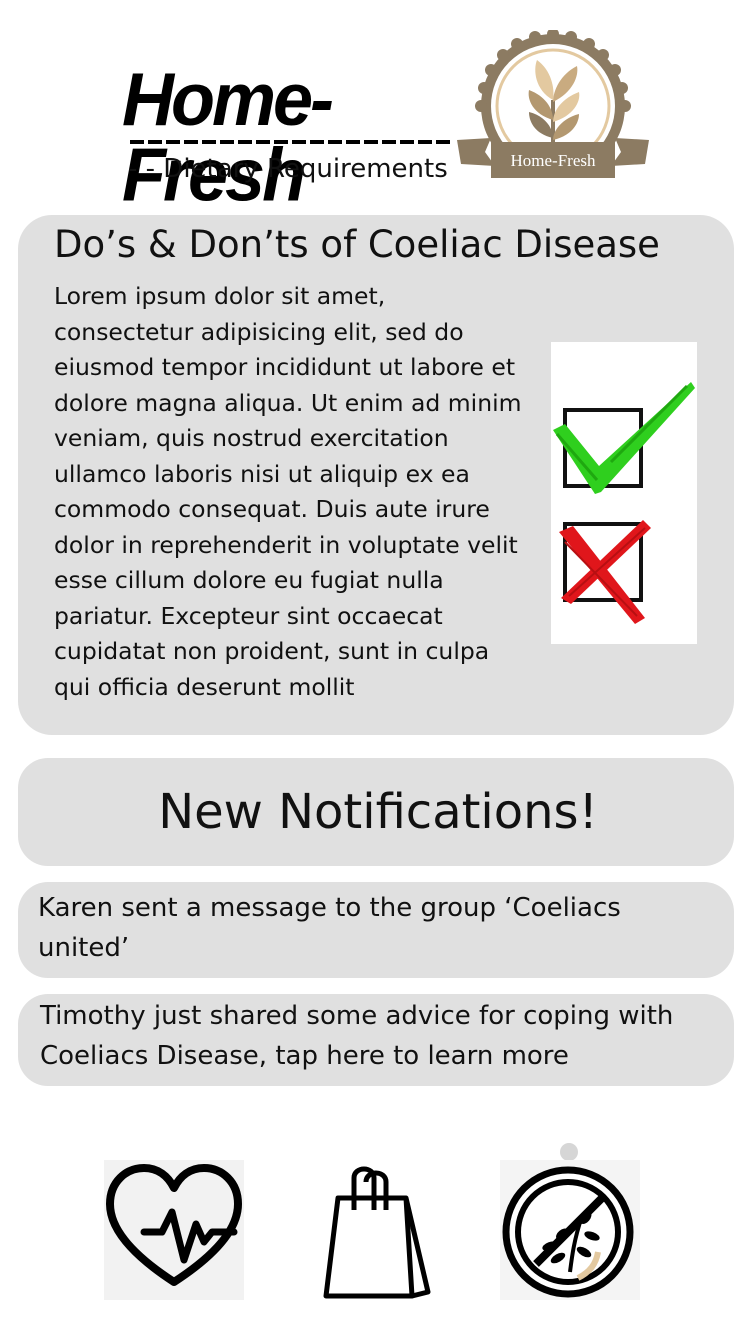 This screenshot has height=1334, width=750. What do you see at coordinates (228, 137) in the screenshot?
I see `brand-title: Home-Fresh` at bounding box center [228, 137].